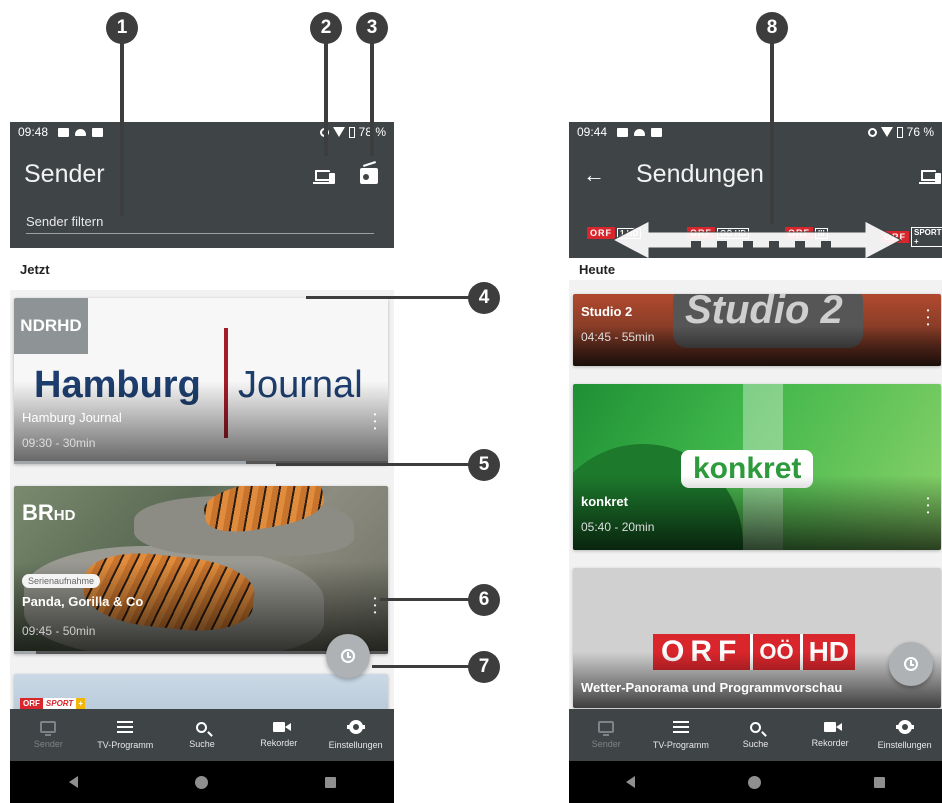 The image size is (942, 803). I want to click on section-label-today: Heute, so click(755, 269).